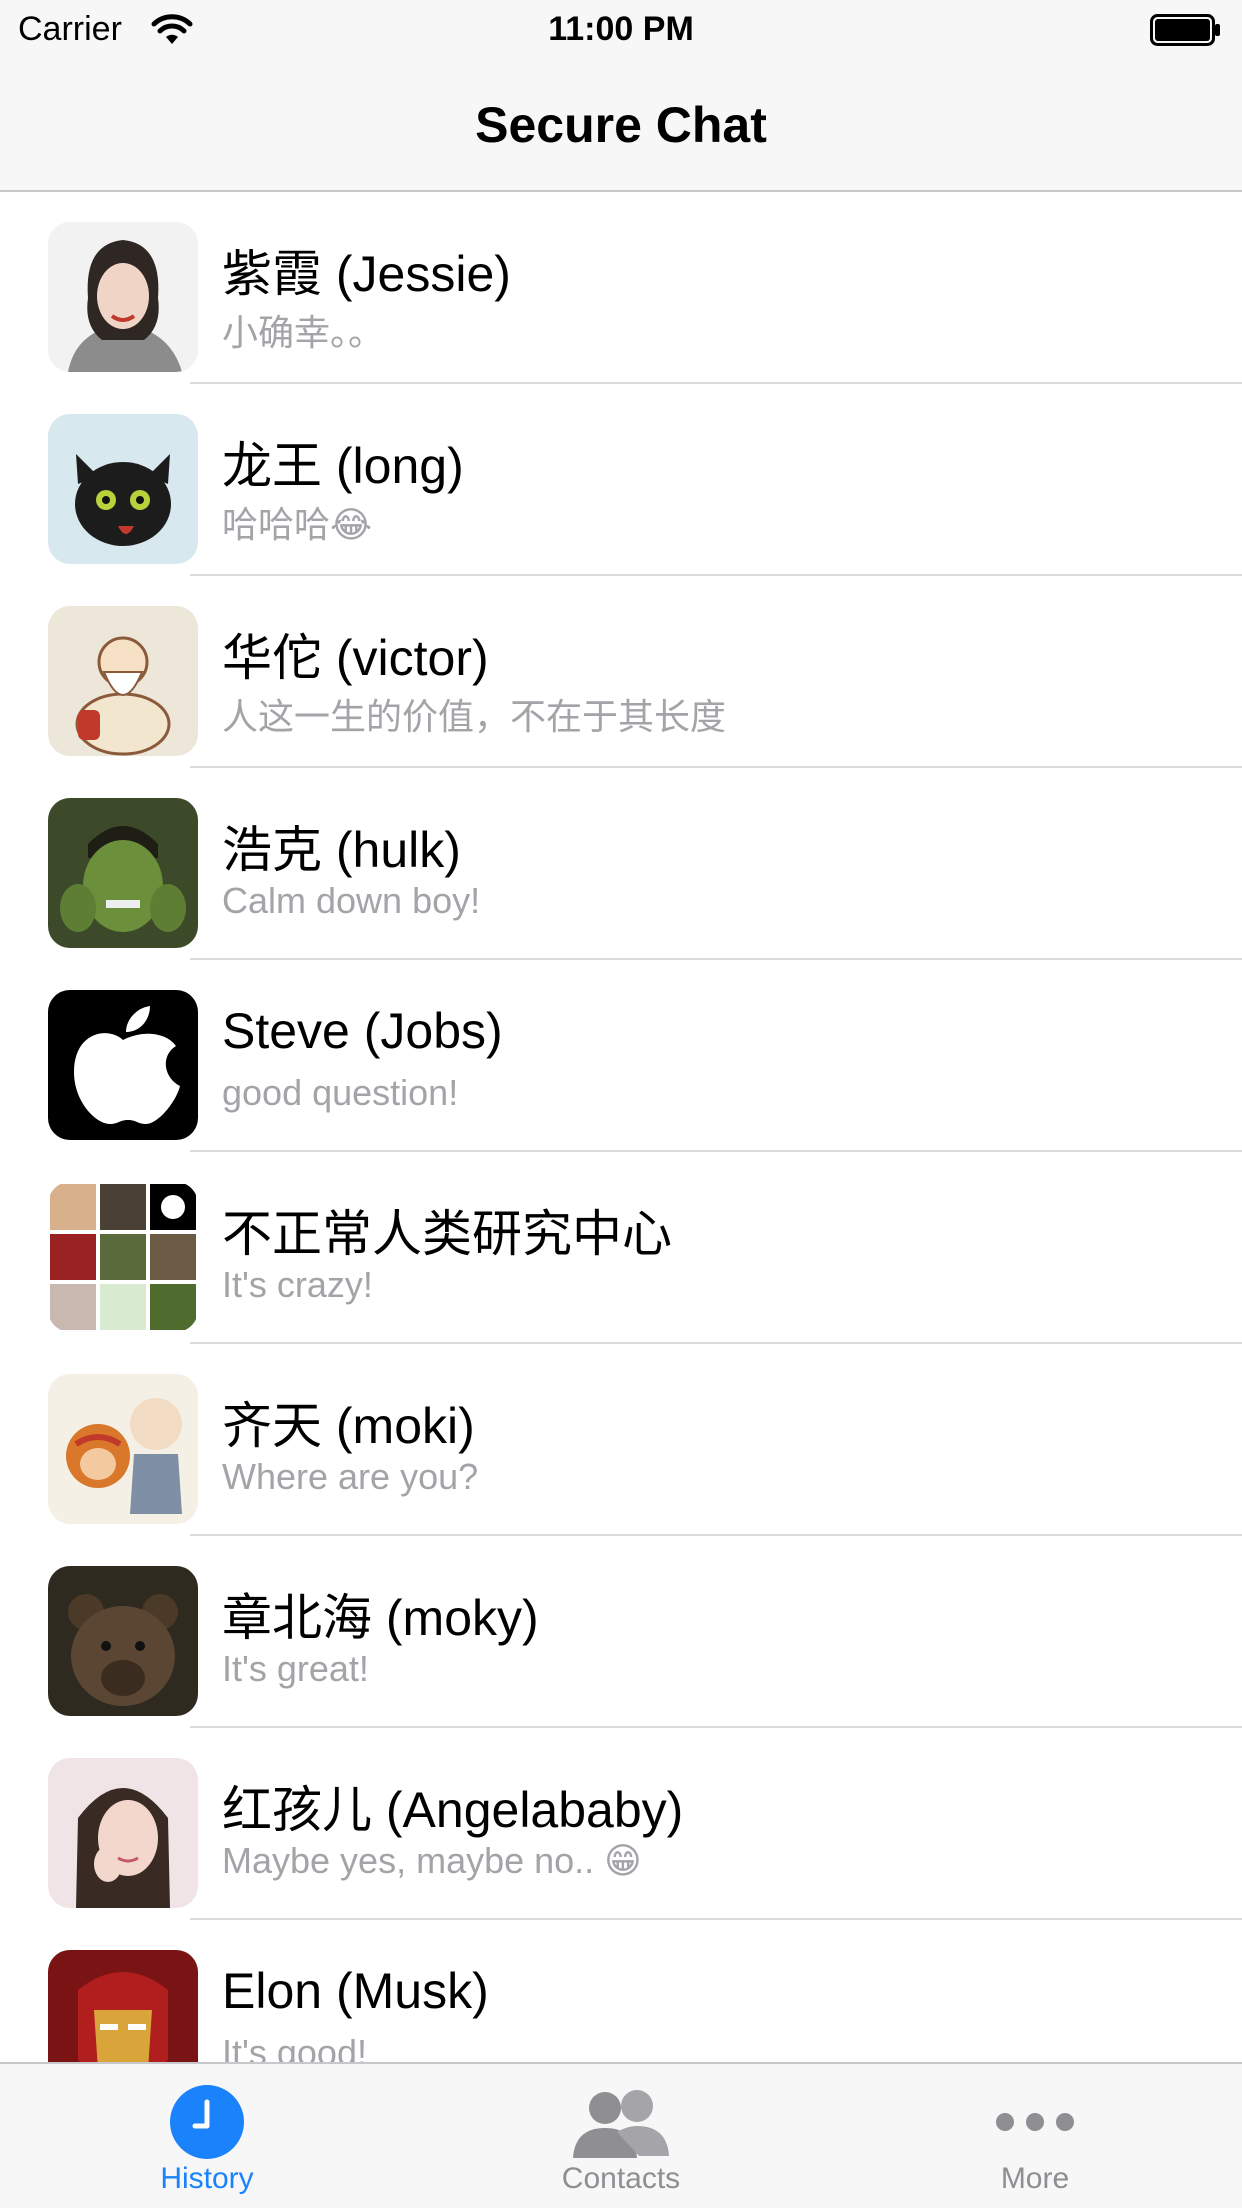  Describe the element at coordinates (341, 850) in the screenshot. I see `chat-name: 浩克 (hulk)` at that location.